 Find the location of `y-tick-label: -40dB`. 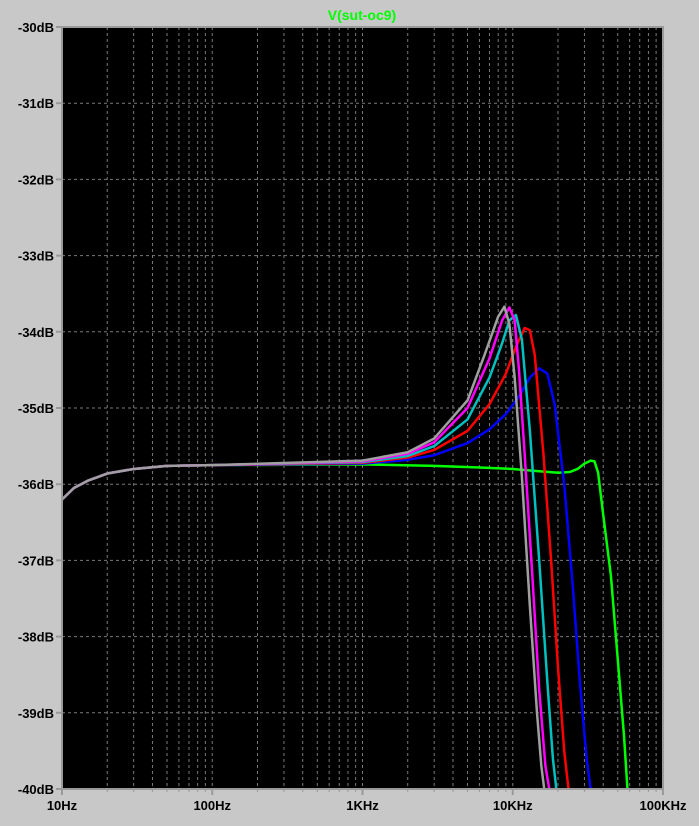

y-tick-label: -40dB is located at coordinates (36, 789).